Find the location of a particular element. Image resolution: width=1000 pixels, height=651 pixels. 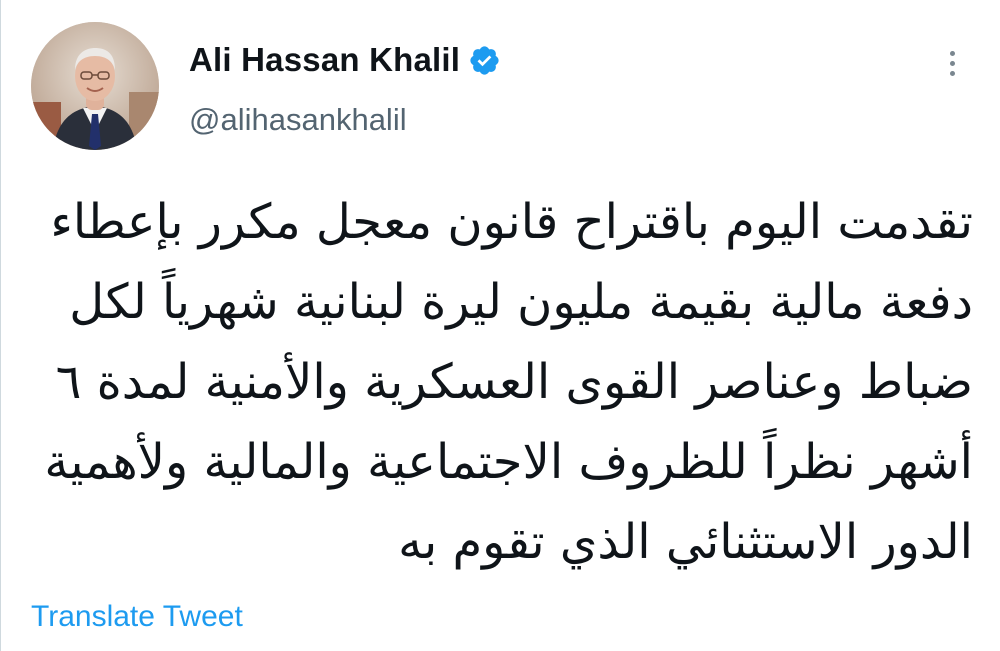

profile-photo-icon is located at coordinates (95, 86).